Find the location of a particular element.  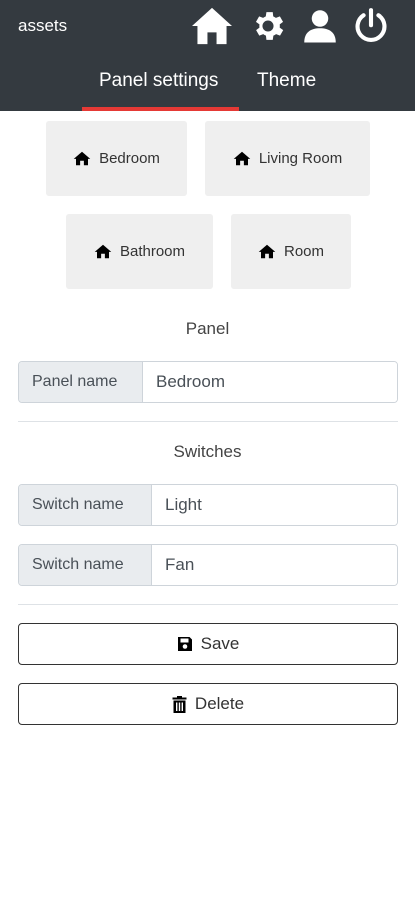

panel-name-input is located at coordinates (270, 382).